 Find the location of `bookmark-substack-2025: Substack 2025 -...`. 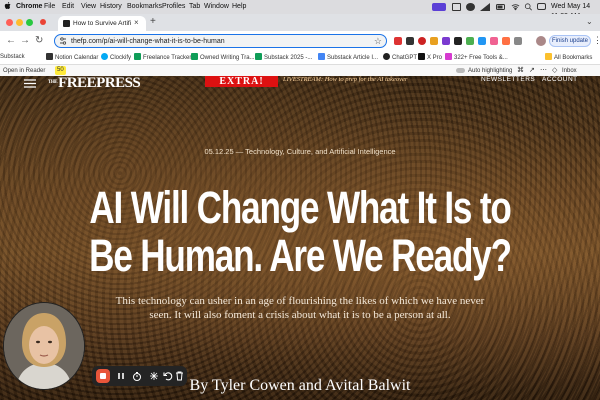

bookmark-substack-2025: Substack 2025 -... is located at coordinates (283, 58).